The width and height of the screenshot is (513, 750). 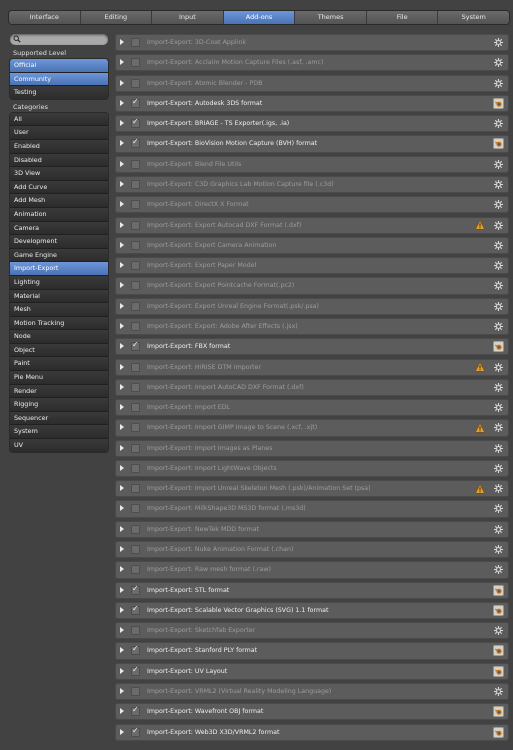 I want to click on category-import-export: Import-Export, so click(x=59, y=269).